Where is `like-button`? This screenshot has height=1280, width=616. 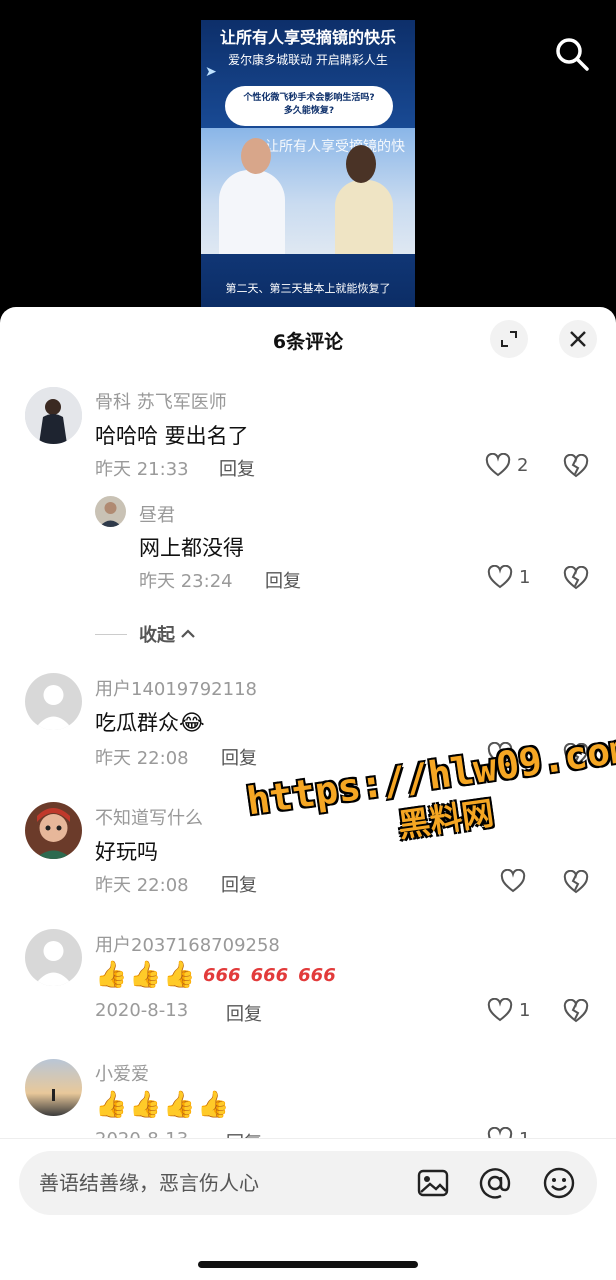 like-button is located at coordinates (513, 881).